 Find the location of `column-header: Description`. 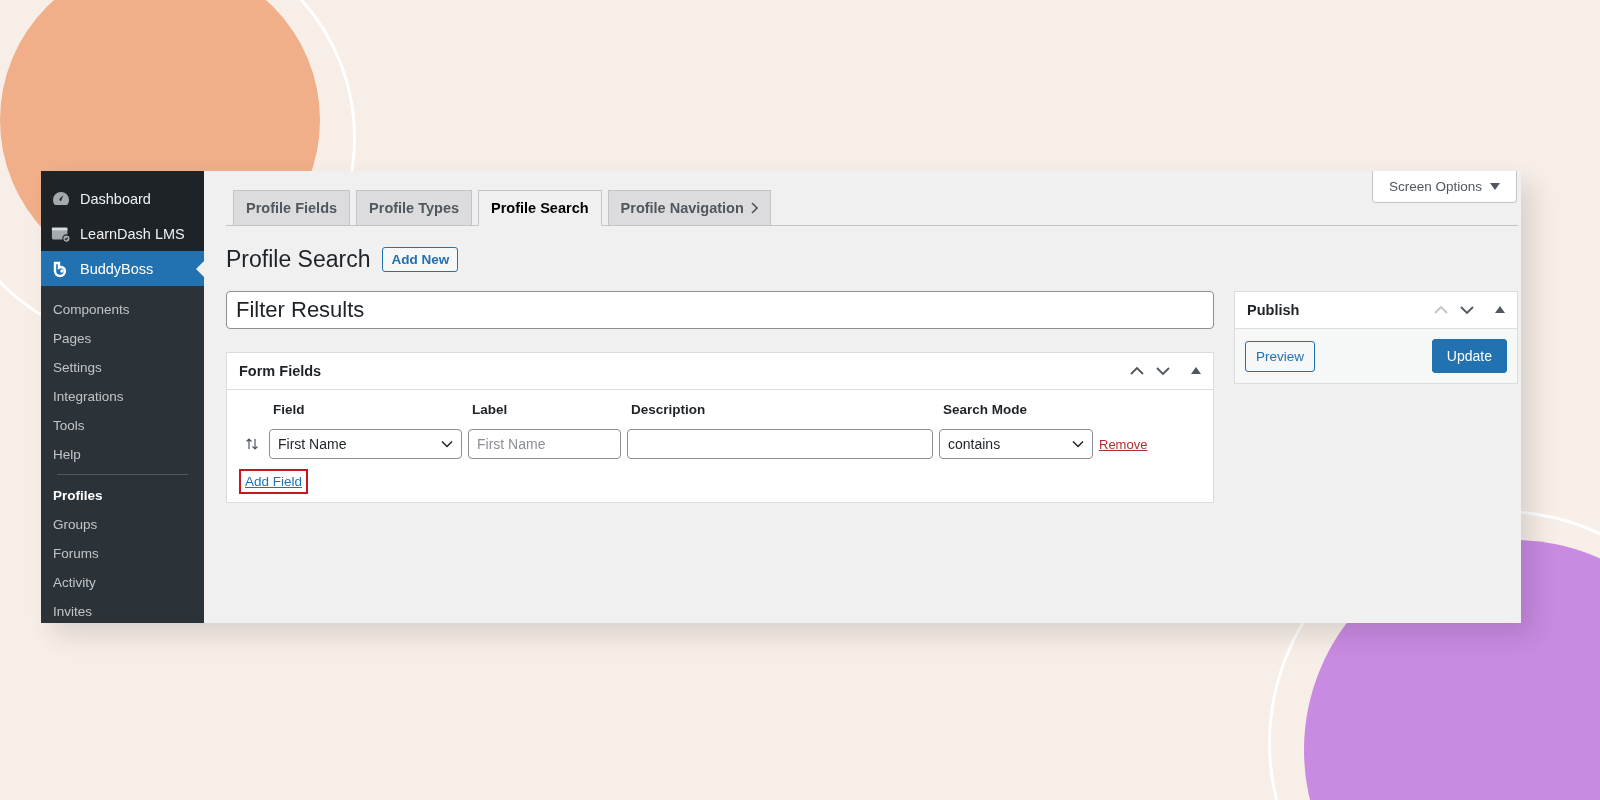

column-header: Description is located at coordinates (668, 409).